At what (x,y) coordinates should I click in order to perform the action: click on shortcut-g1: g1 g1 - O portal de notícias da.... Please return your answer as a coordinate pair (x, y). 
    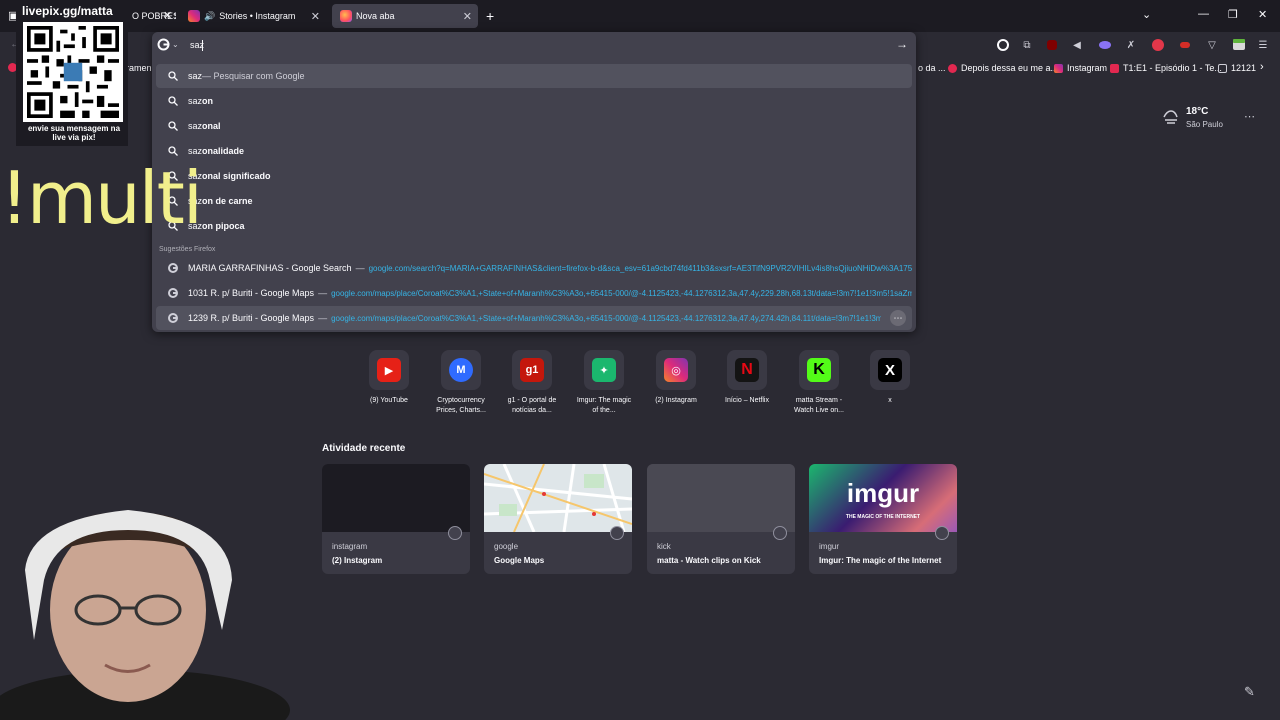
    Looking at the image, I should click on (532, 383).